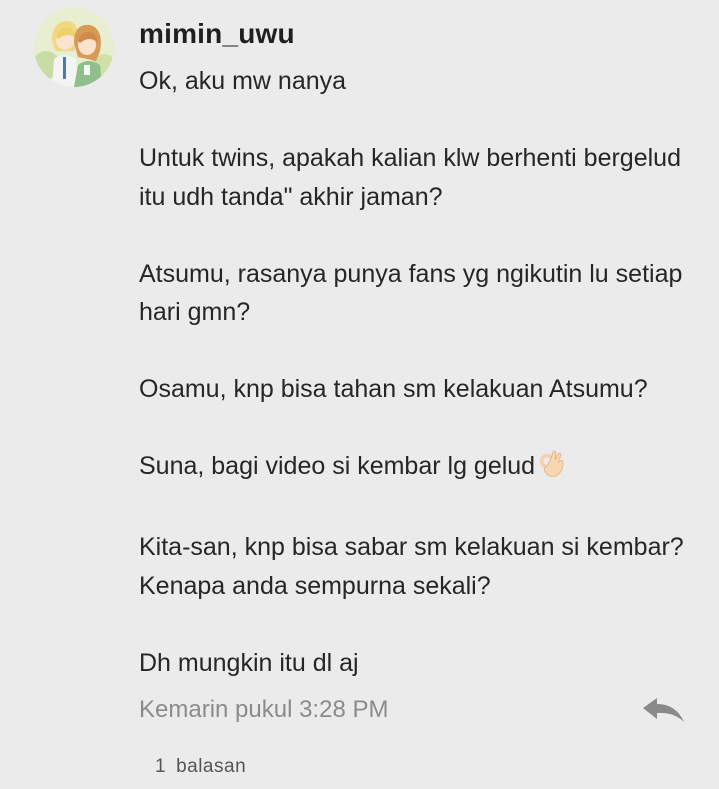 This screenshot has height=789, width=719. Describe the element at coordinates (243, 81) in the screenshot. I see `comment-paragraph: Ok, aku mw nanya` at that location.